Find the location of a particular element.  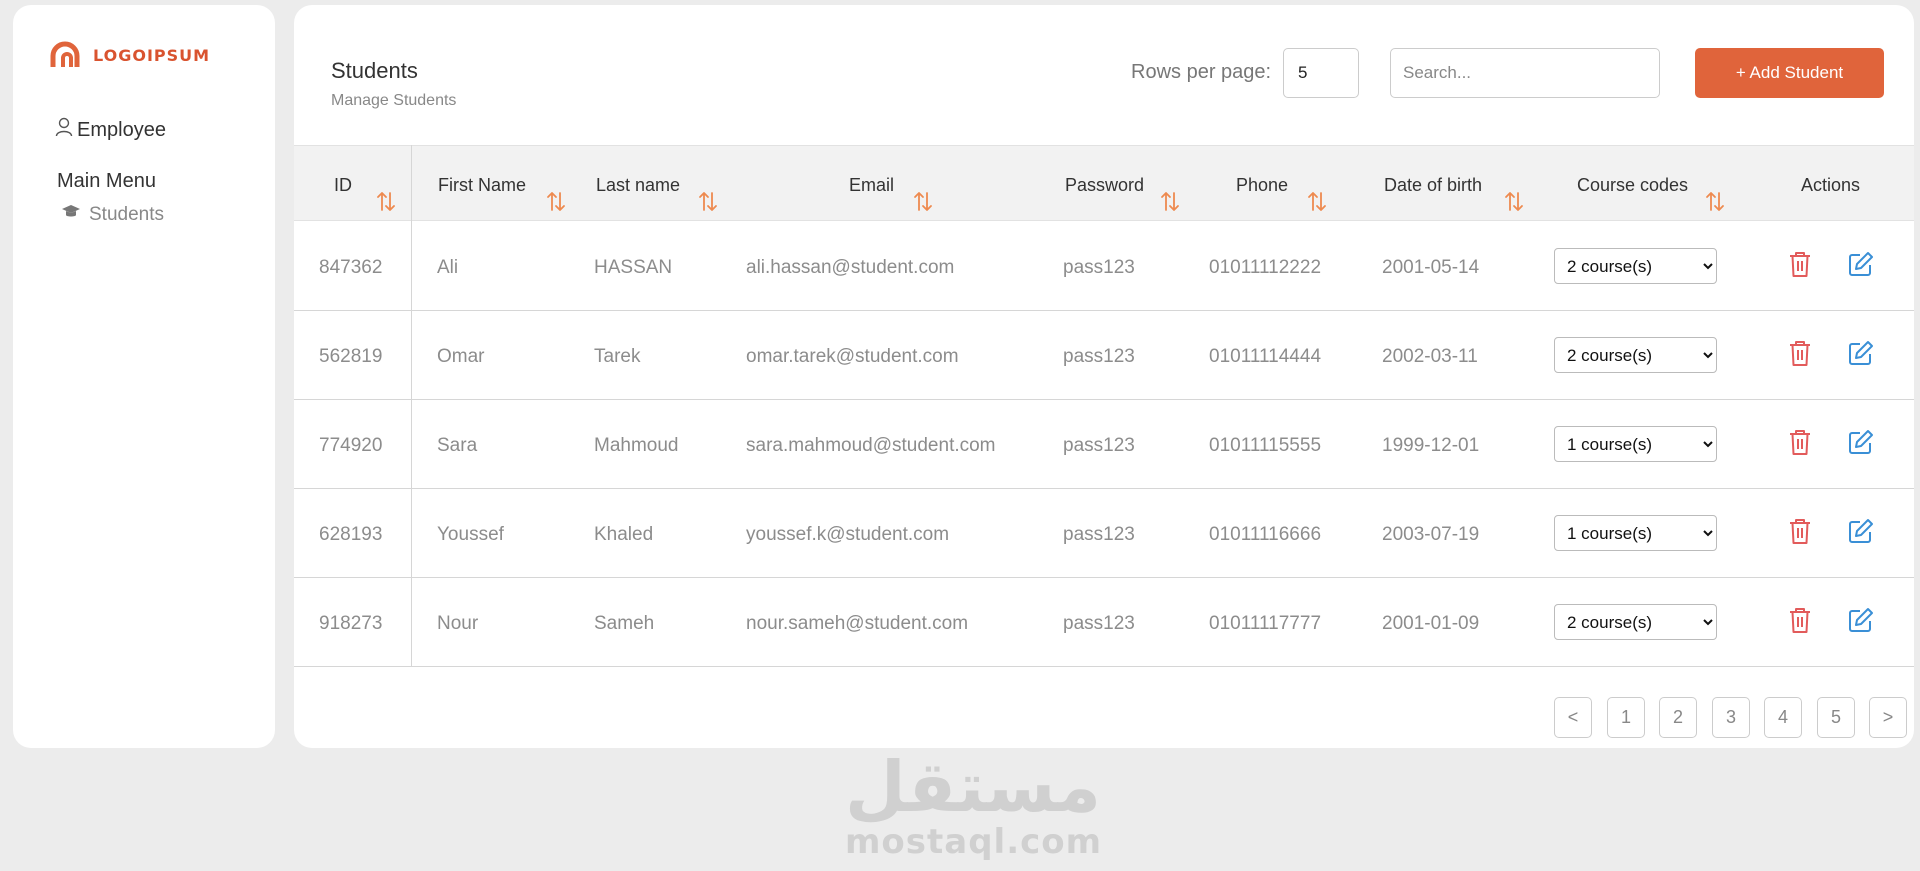

pagination-page-5: 5 is located at coordinates (1836, 717).